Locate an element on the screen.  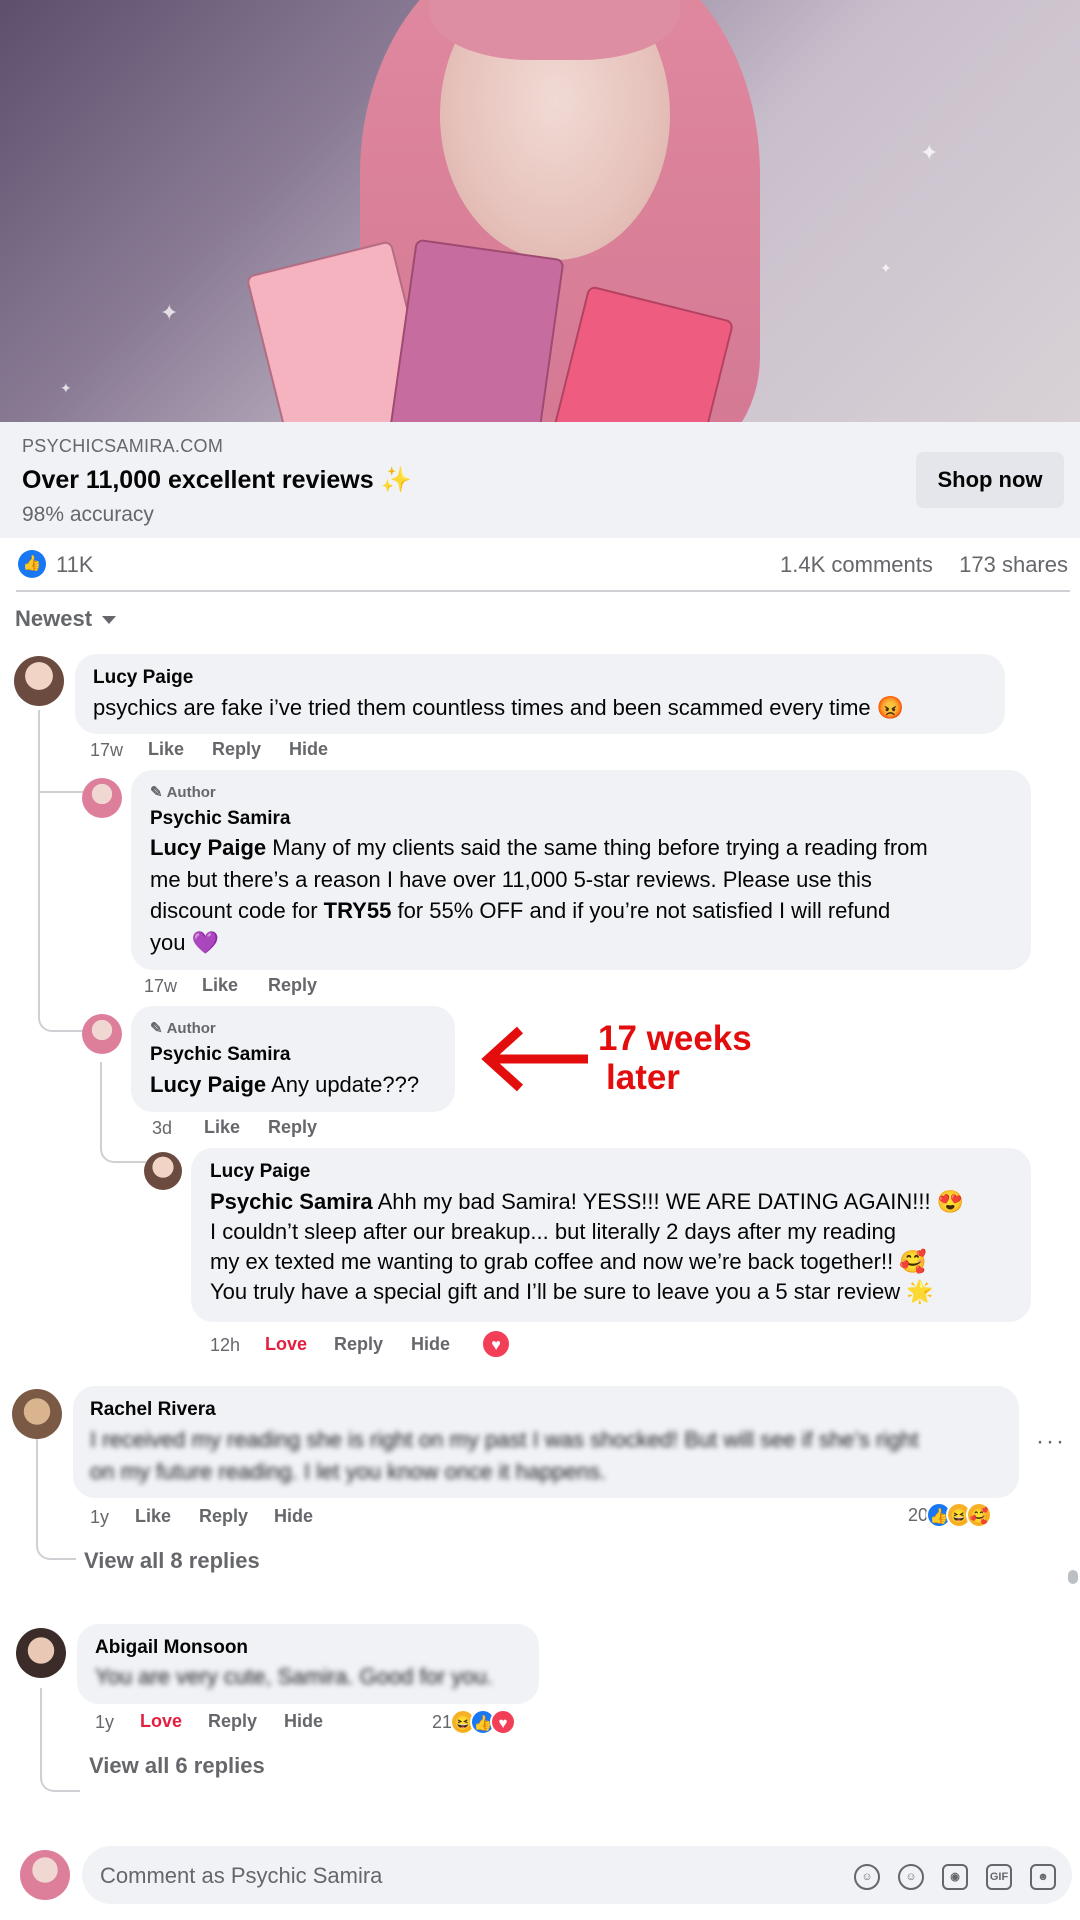
ad-headline: Over 11,000 excellent reviews ✨ is located at coordinates (217, 480).